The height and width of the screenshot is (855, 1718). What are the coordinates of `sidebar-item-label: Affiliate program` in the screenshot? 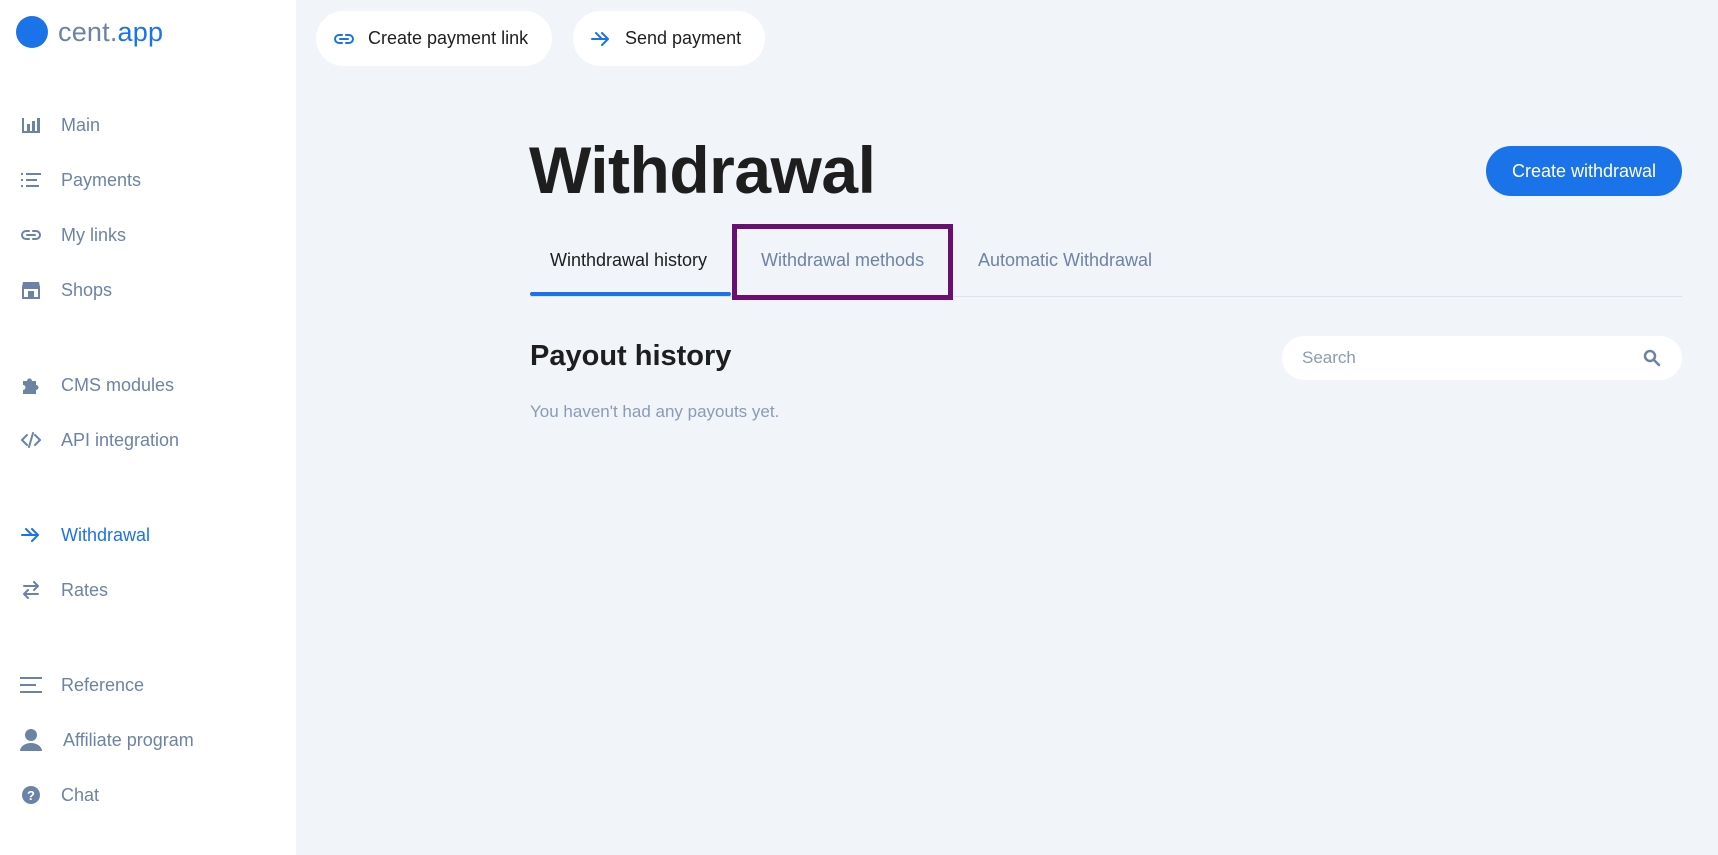 It's located at (128, 739).